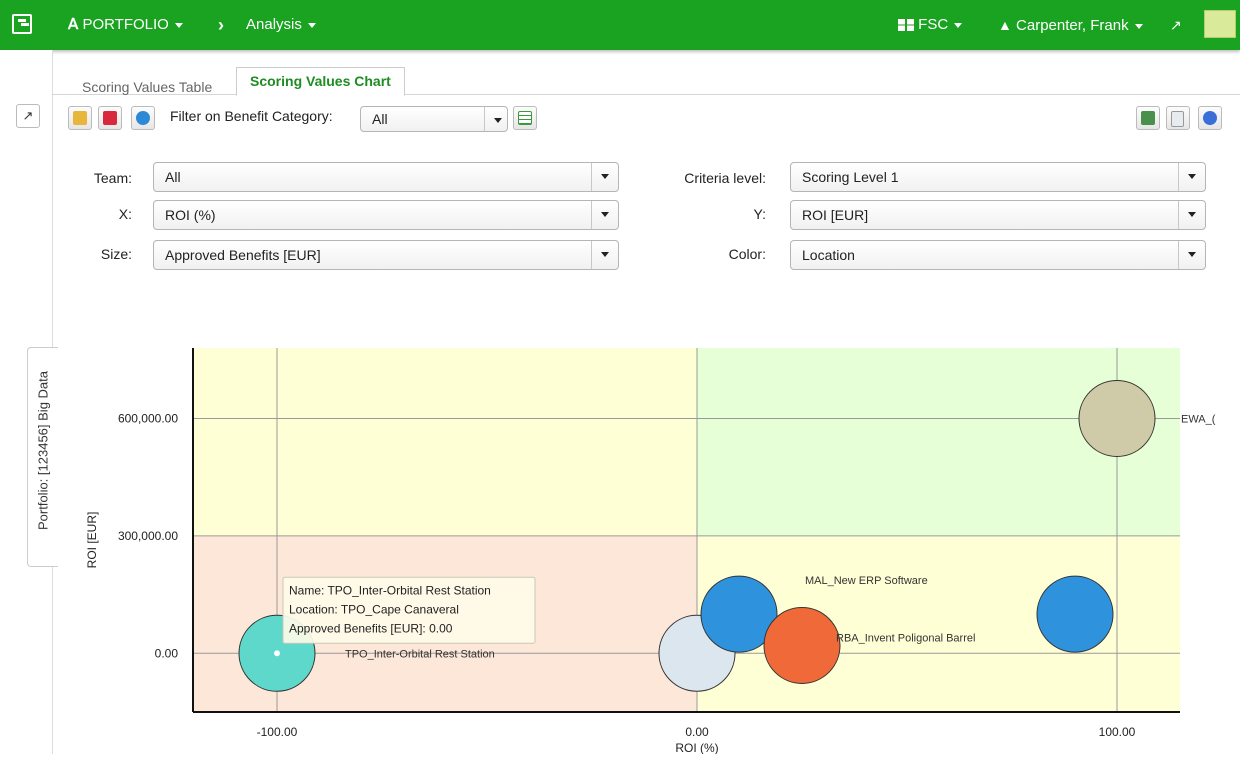 This screenshot has height=757, width=1240. I want to click on save-button, so click(110, 118).